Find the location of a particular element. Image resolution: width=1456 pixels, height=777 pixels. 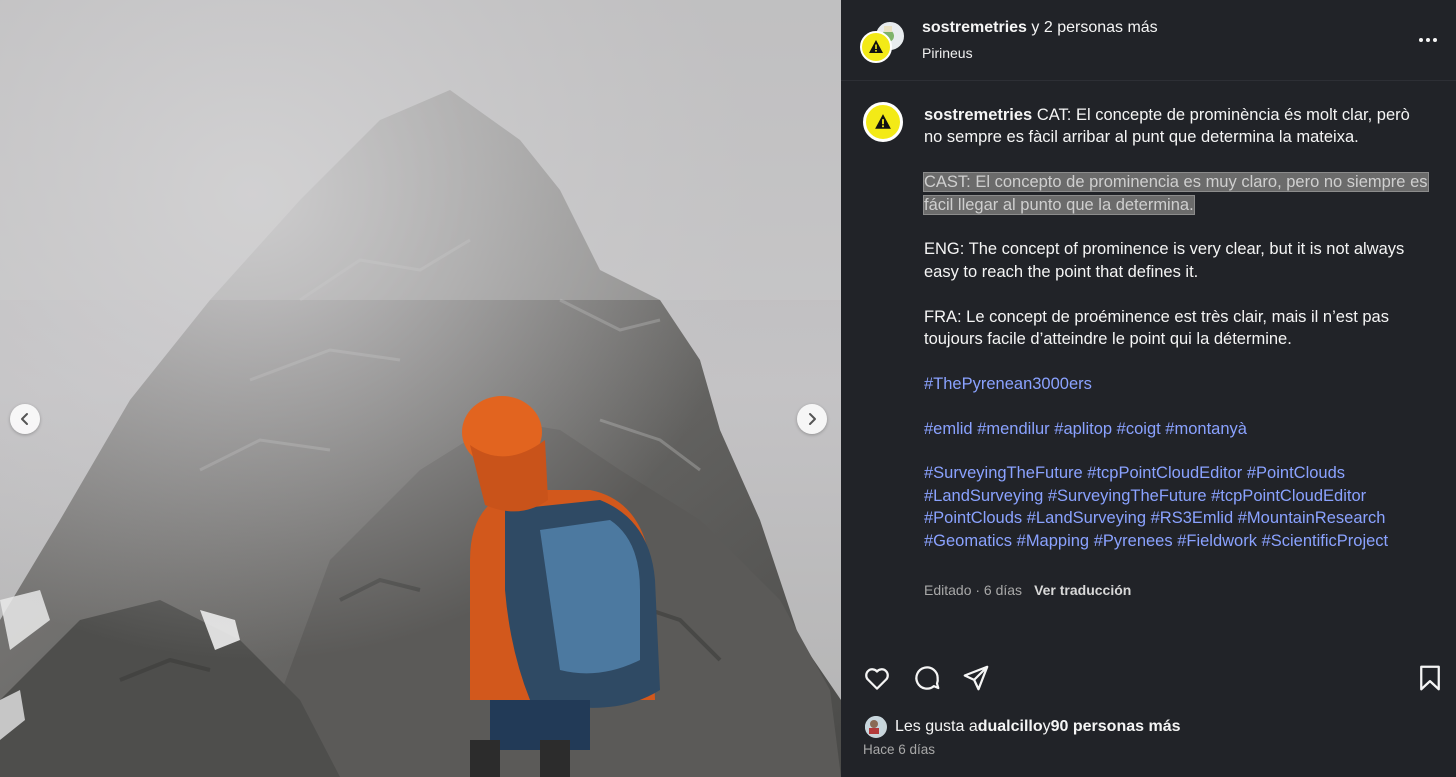

header-divider is located at coordinates (1148, 80).